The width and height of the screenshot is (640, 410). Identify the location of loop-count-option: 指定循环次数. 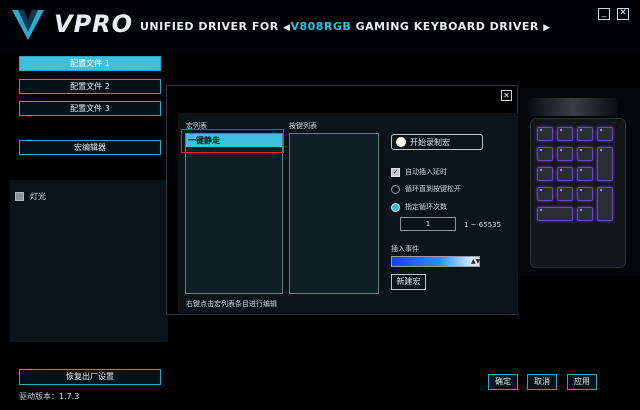
(419, 207).